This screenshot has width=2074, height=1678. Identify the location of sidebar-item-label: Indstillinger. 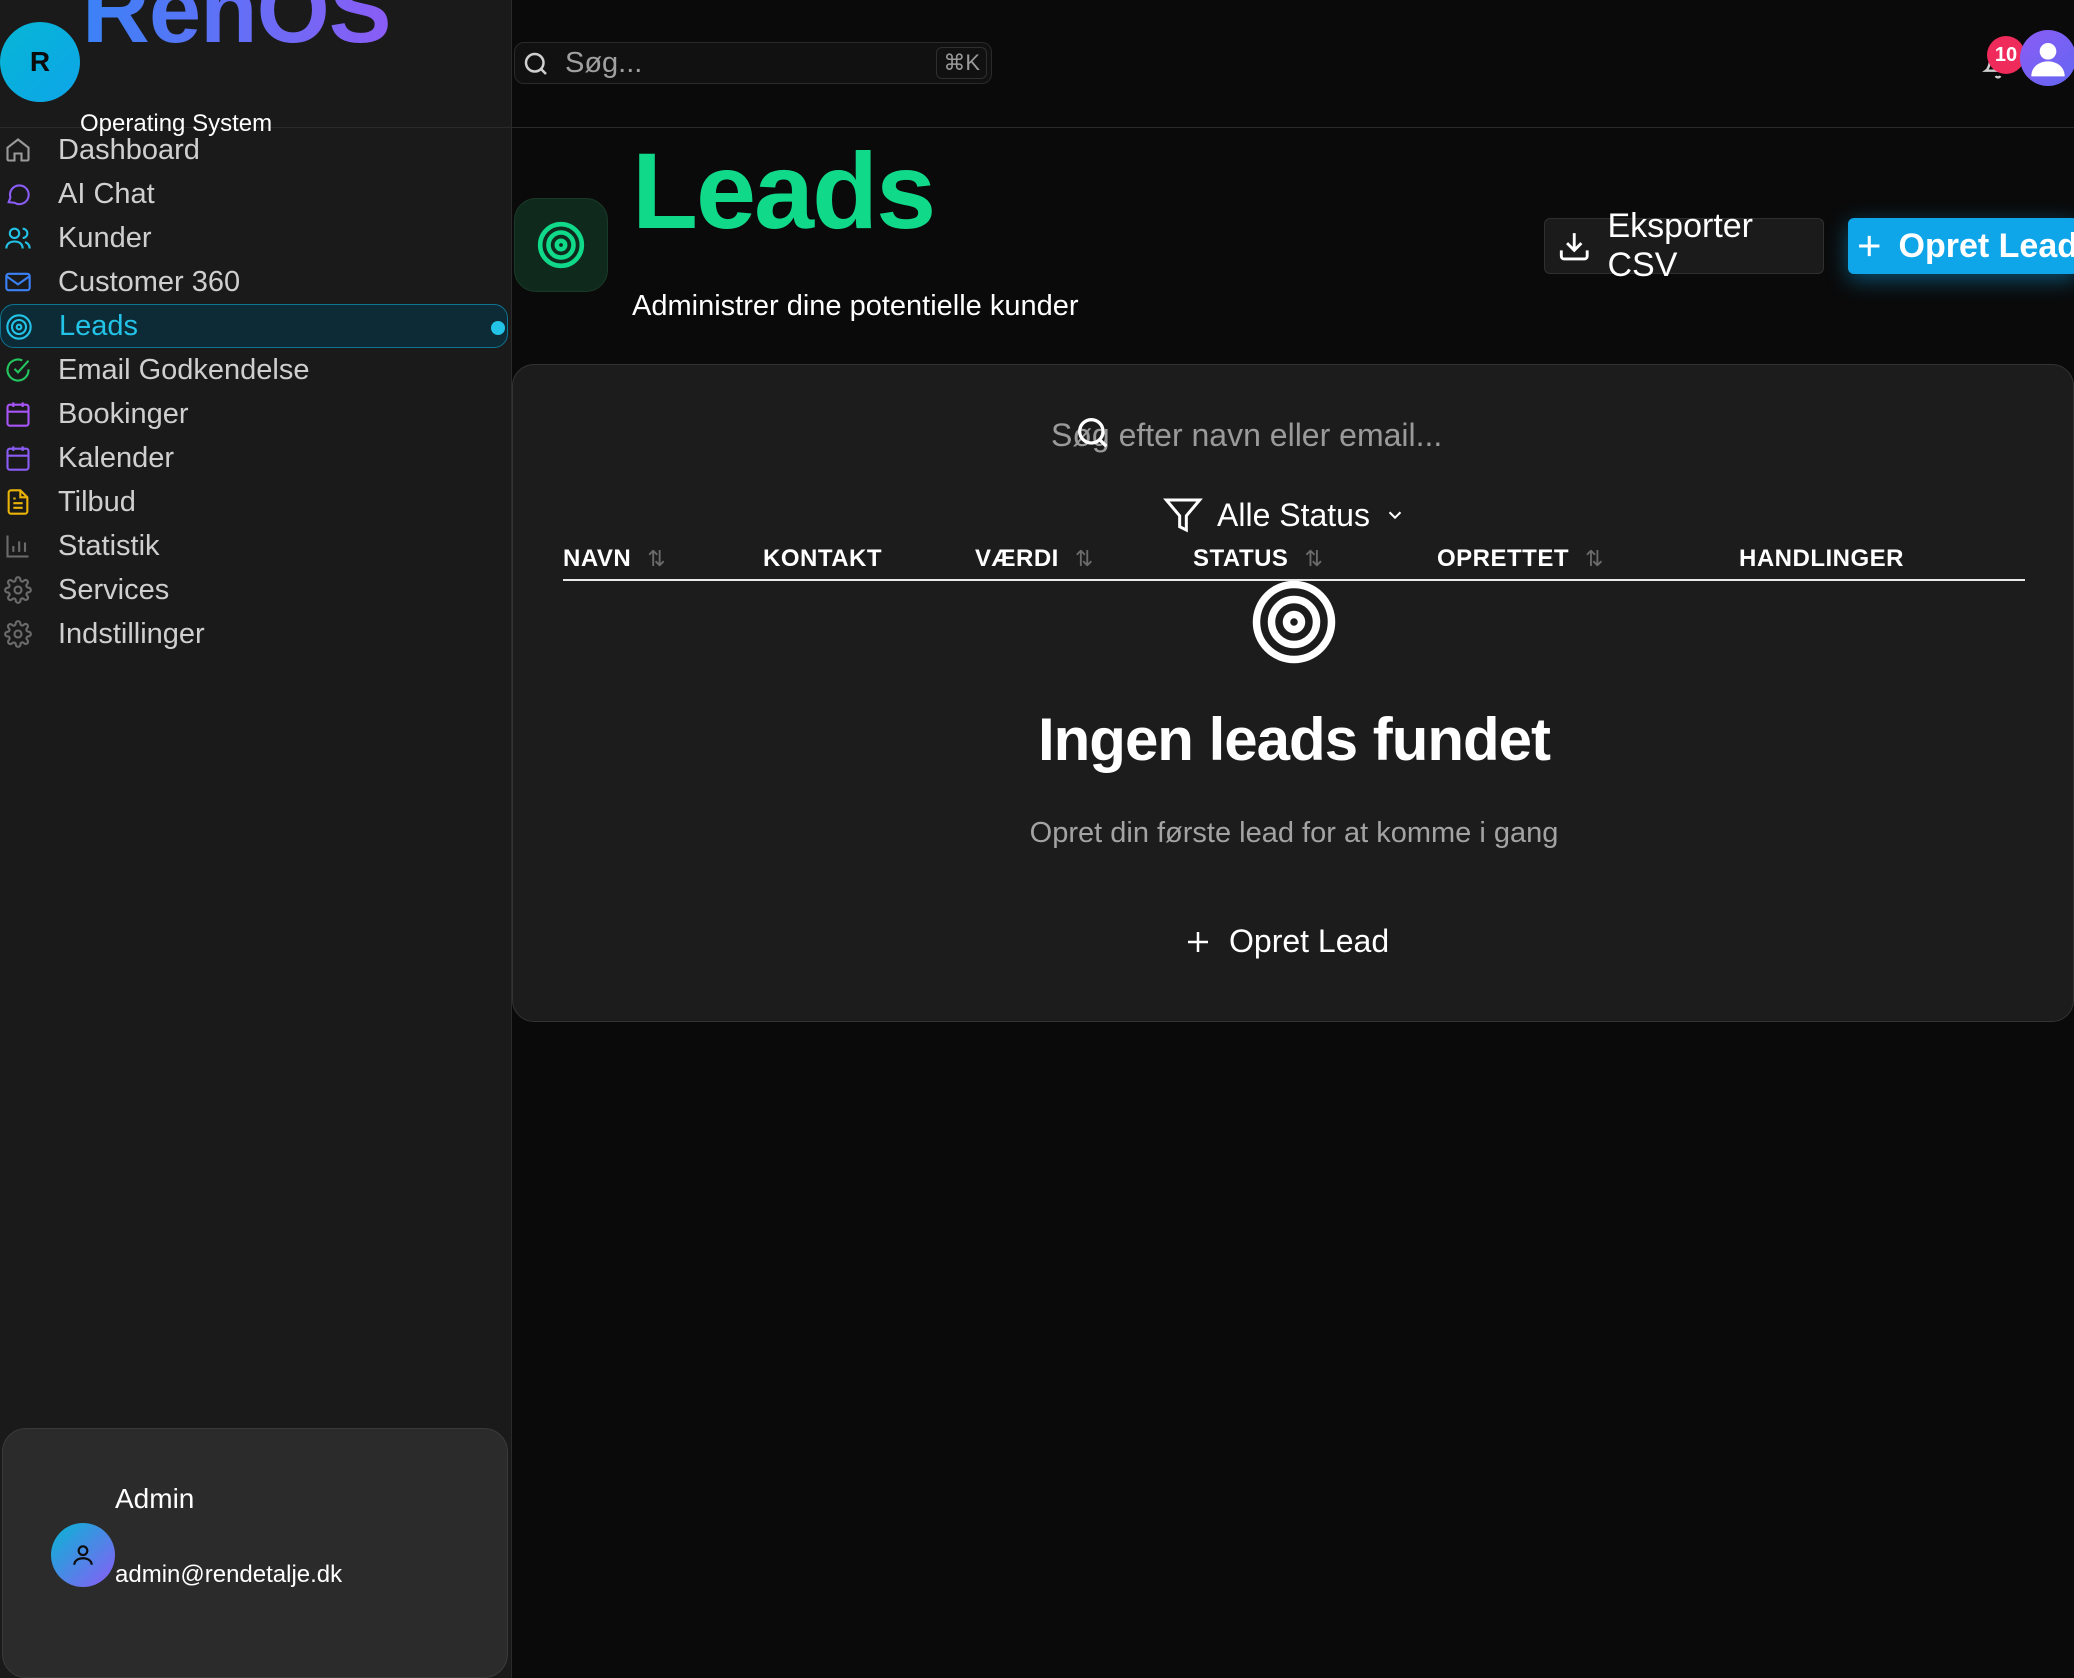
(131, 633).